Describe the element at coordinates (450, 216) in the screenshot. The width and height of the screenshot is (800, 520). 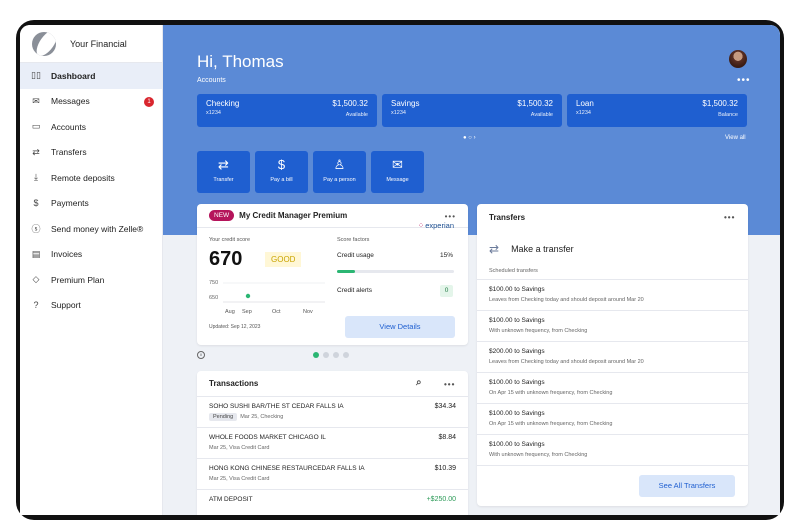
I see `credit-more-icon: •••` at that location.